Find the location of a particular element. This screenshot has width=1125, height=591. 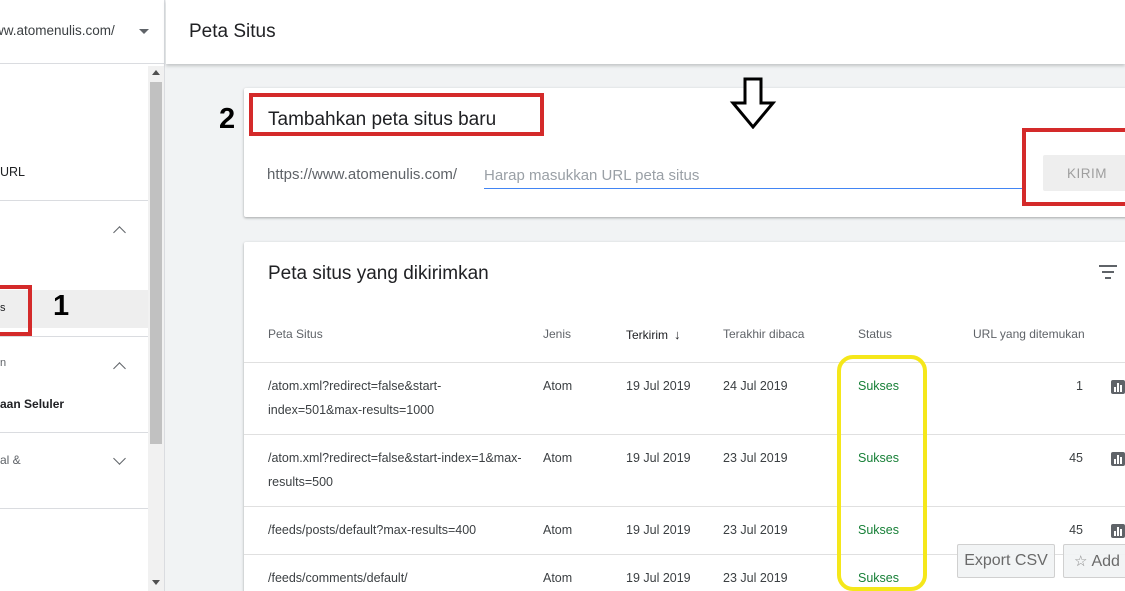

column-header-last-read: Terakhir dibaca is located at coordinates (763, 334).